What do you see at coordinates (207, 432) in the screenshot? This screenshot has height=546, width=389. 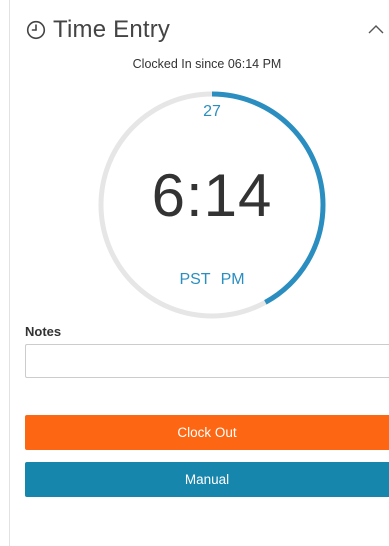 I see `clock-out-button: Clock Out` at bounding box center [207, 432].